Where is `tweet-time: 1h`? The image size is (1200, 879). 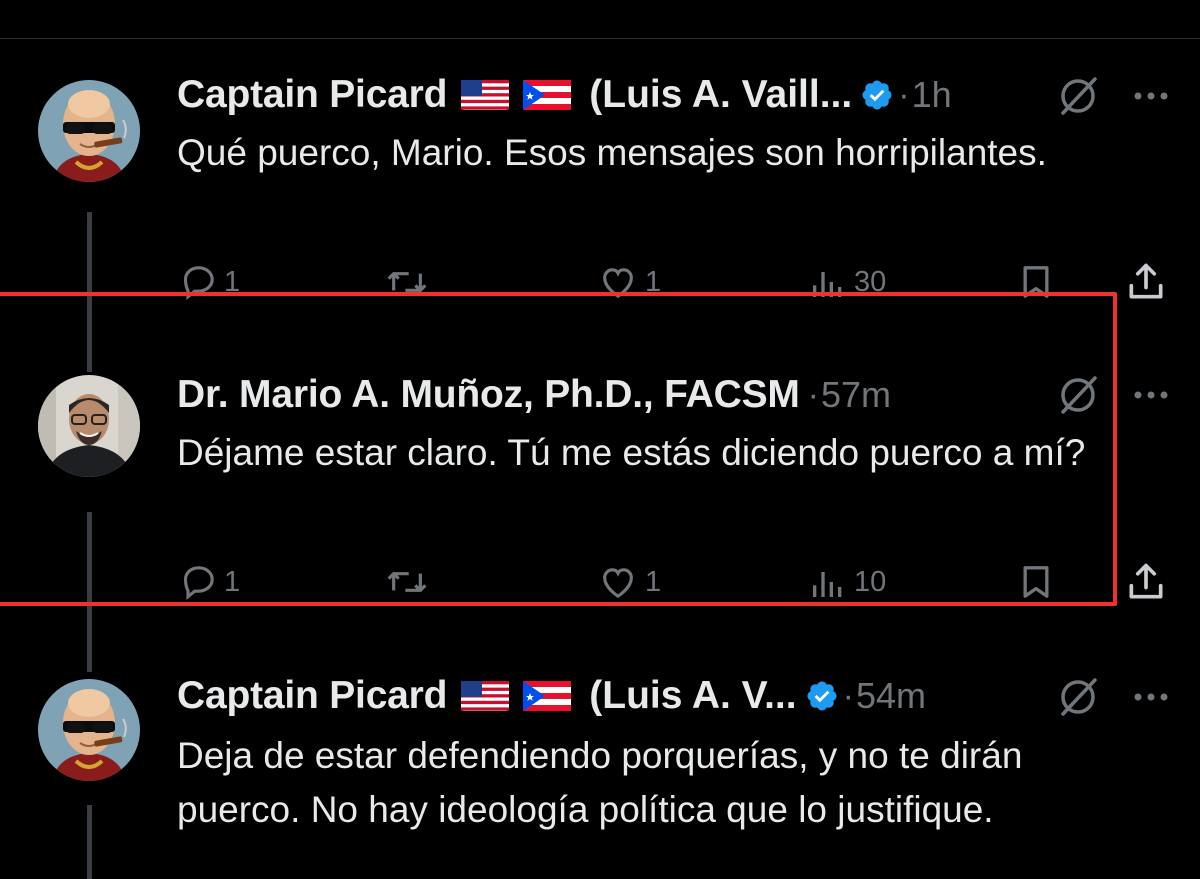
tweet-time: 1h is located at coordinates (932, 95).